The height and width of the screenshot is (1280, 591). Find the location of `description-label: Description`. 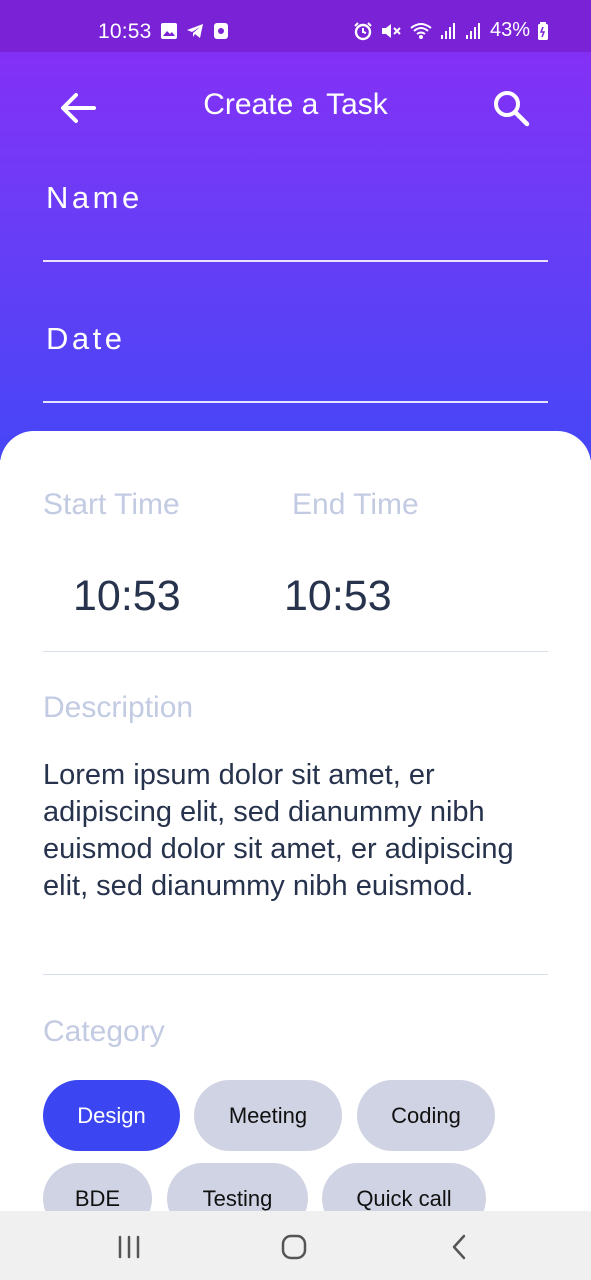

description-label: Description is located at coordinates (118, 707).